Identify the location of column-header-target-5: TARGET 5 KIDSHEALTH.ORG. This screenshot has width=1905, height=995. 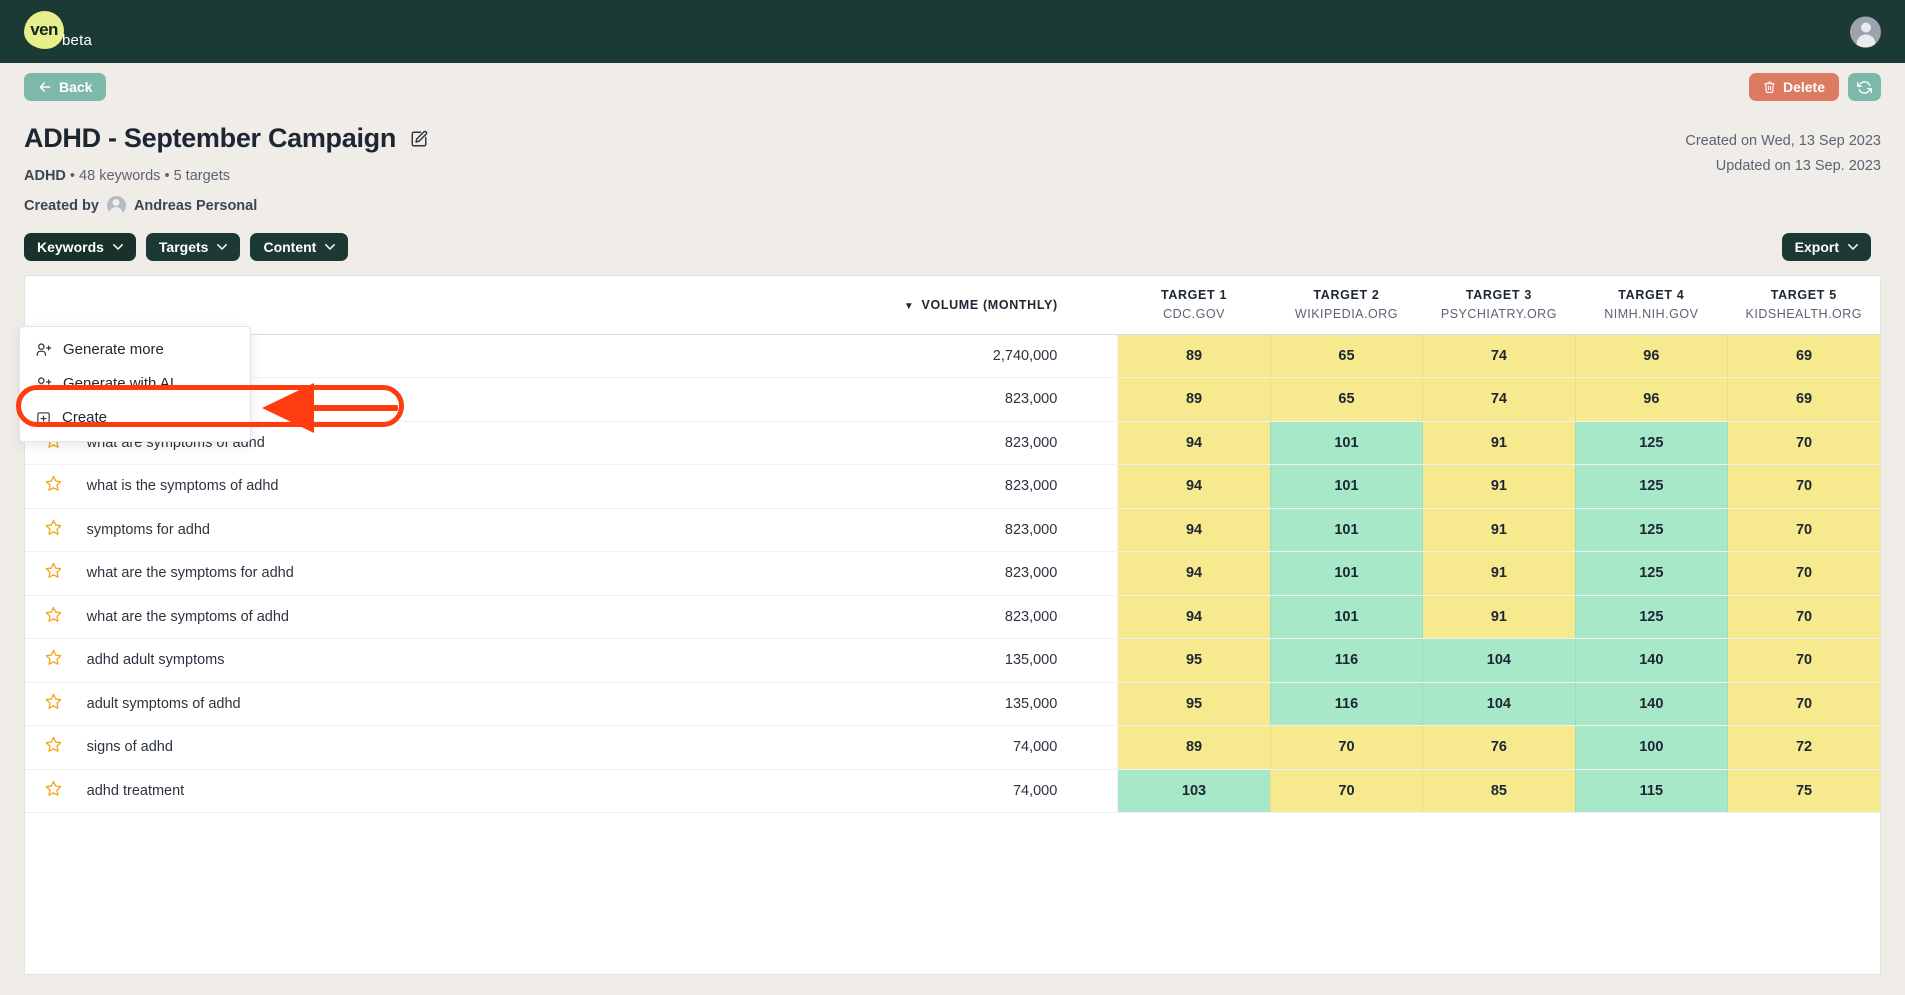
(1803, 305).